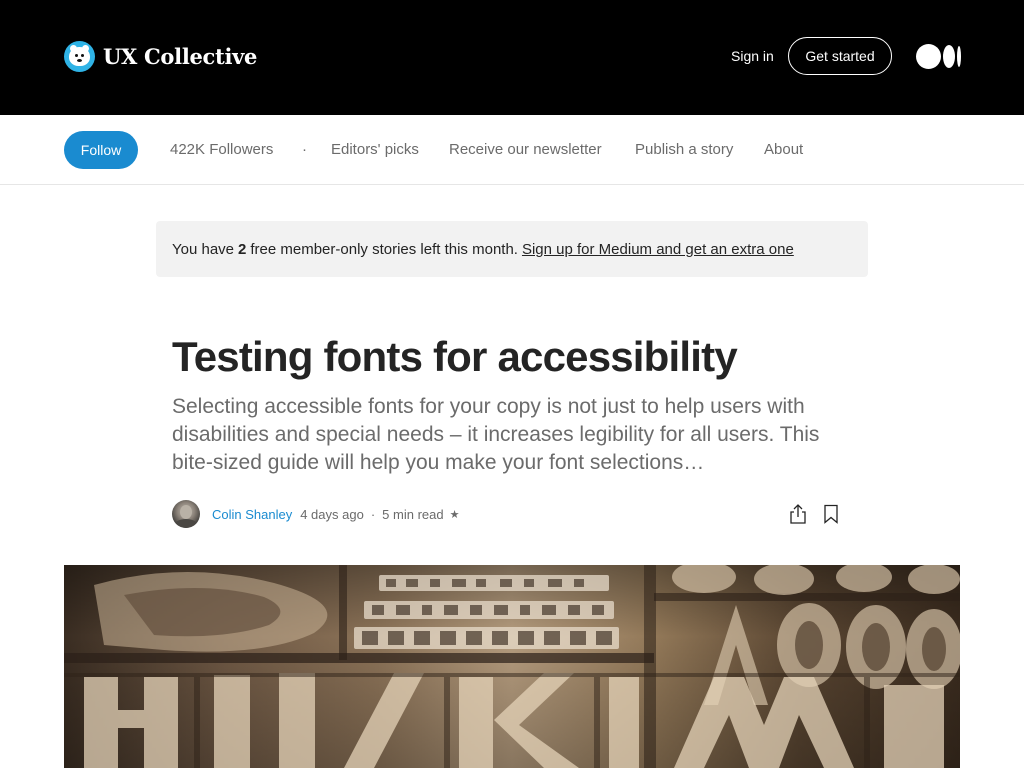  I want to click on signup-link: Sign up for Medium and get an extra one, so click(658, 249).